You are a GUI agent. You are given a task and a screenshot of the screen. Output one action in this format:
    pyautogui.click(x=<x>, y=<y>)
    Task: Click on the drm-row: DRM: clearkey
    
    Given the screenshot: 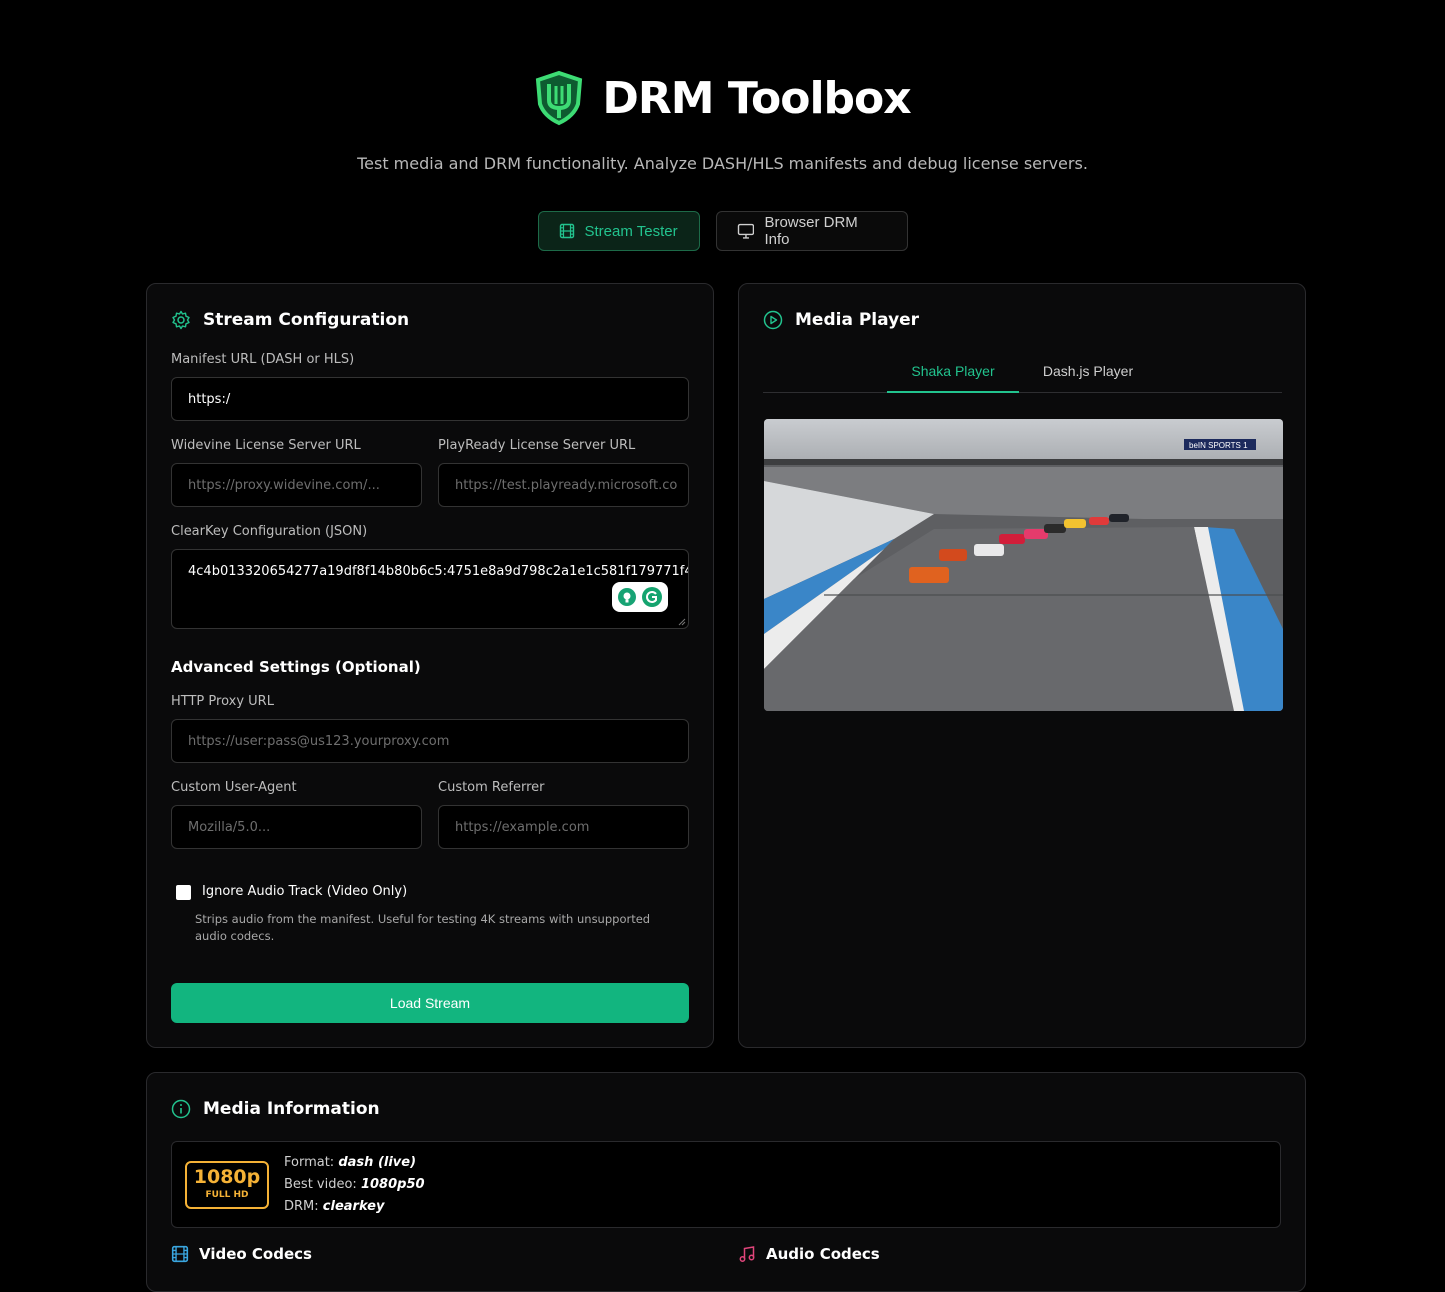 What is the action you would take?
    pyautogui.click(x=334, y=1206)
    